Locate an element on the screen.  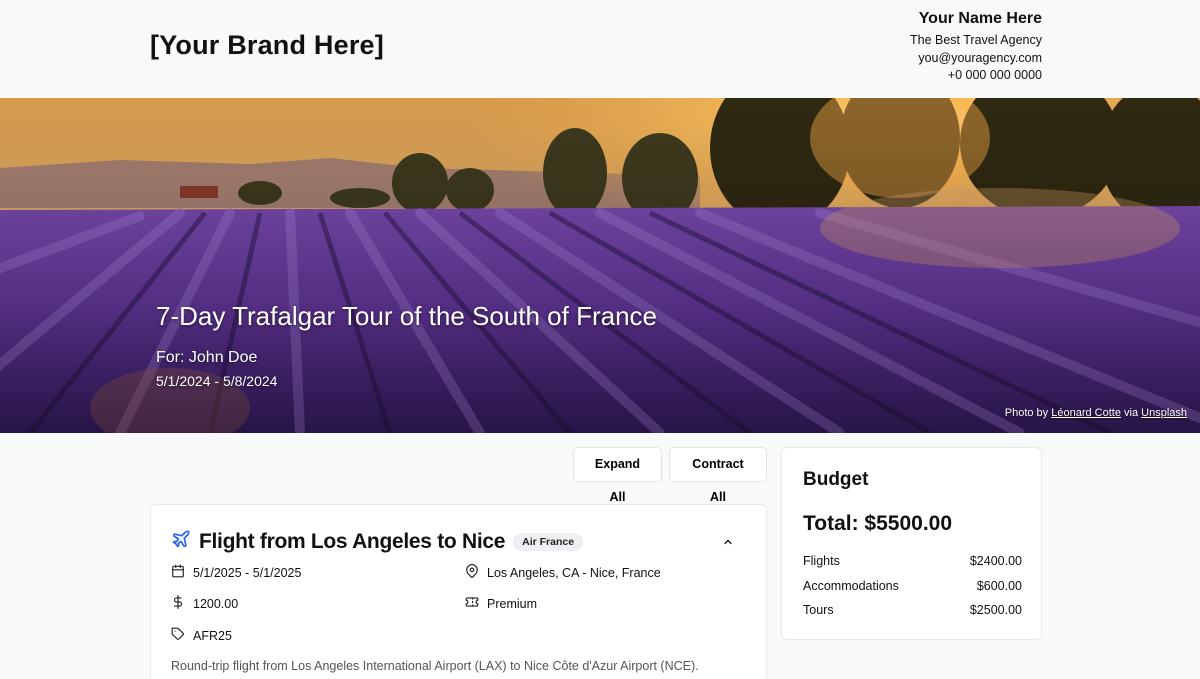
budget-title: Budget is located at coordinates (836, 479).